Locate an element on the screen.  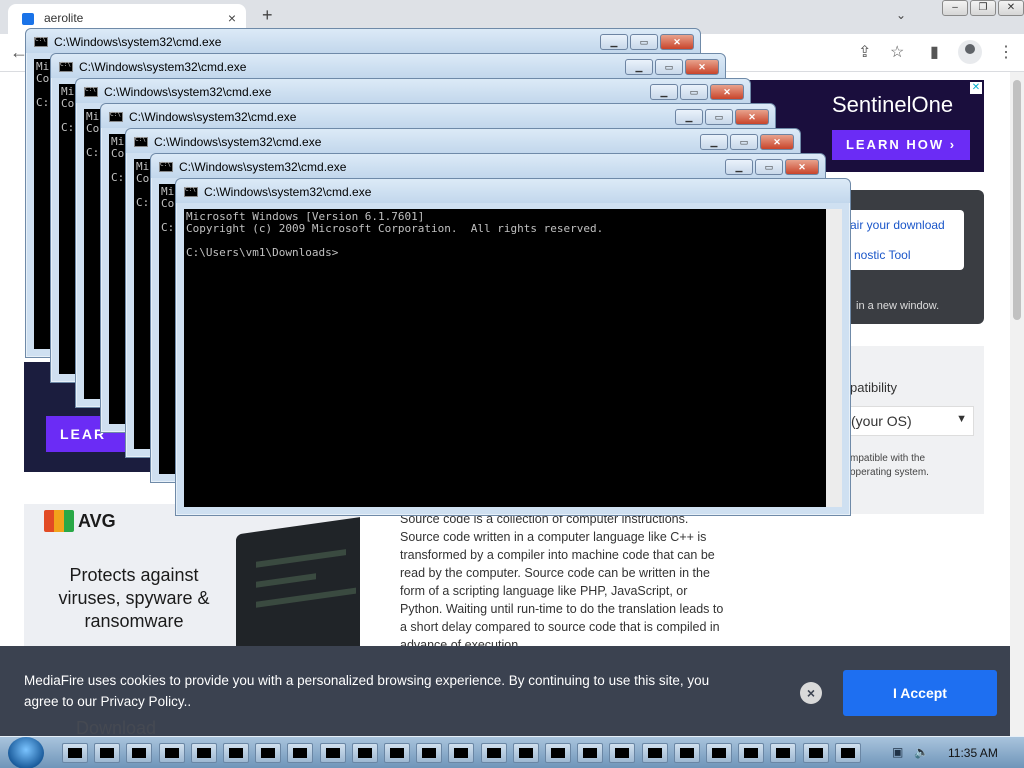
window-controls: – ❐ ✕ is located at coordinates (983, 9).